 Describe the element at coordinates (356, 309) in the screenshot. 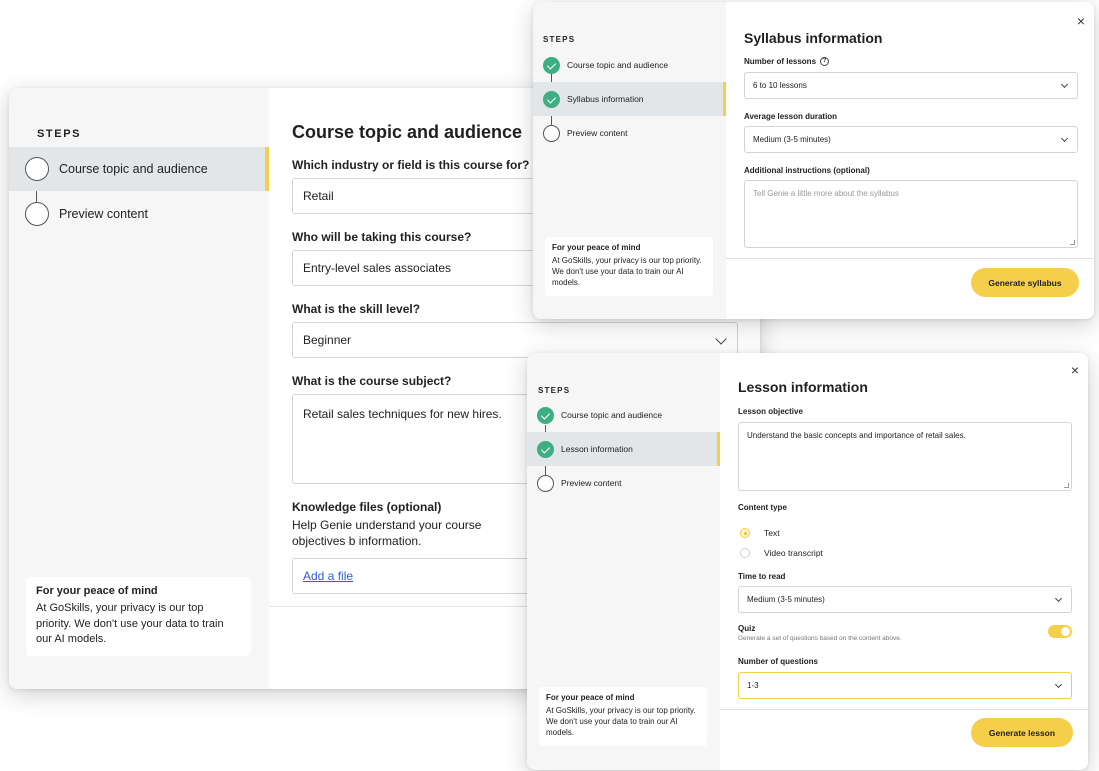

I see `skill-label: What is the skill level?` at that location.